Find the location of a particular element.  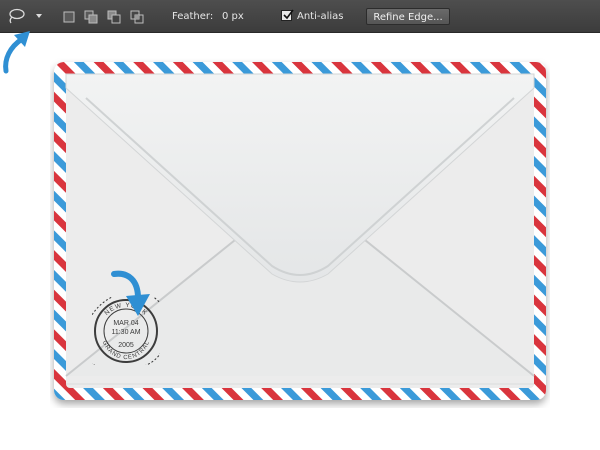

checkmark-icon is located at coordinates (288, 14).